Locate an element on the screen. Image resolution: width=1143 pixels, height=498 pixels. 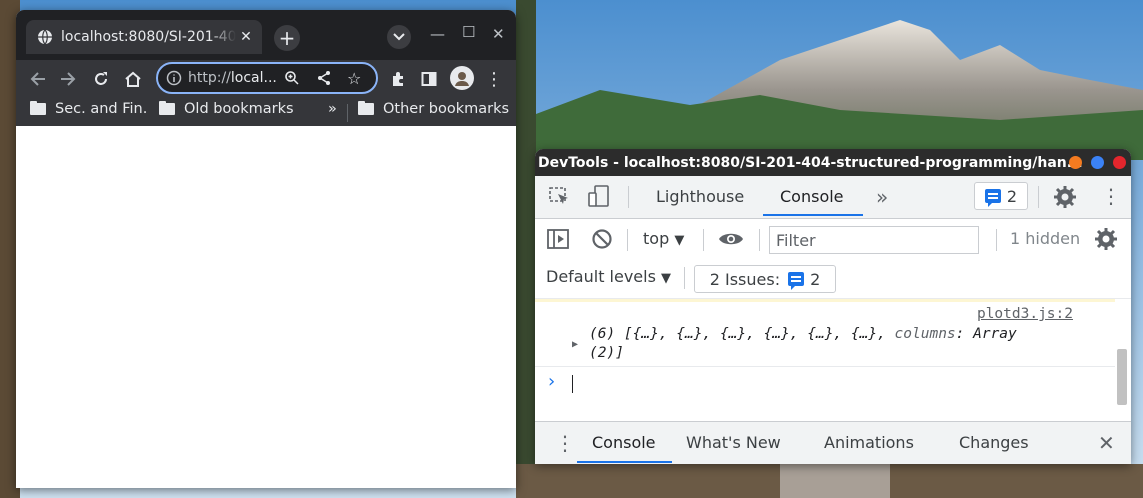
context-label: top is located at coordinates (656, 238).